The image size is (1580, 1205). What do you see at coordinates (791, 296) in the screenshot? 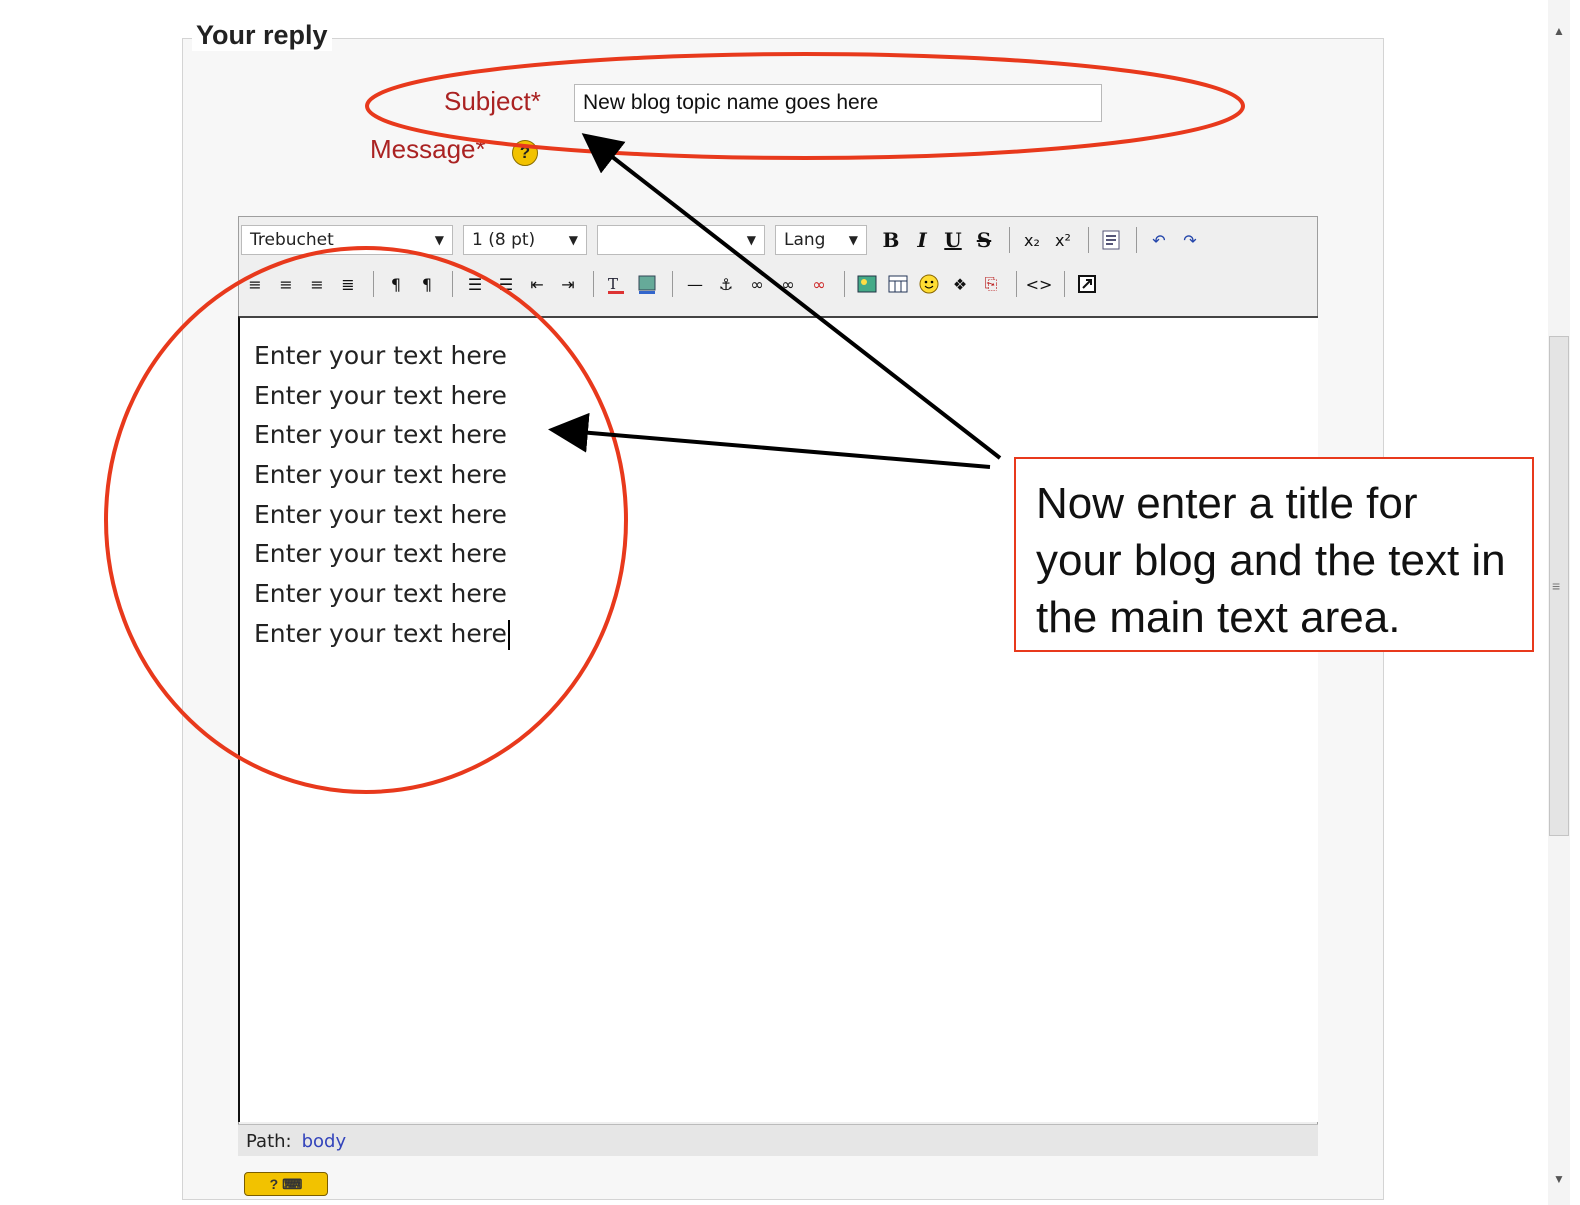
I see `arrow-to-subject` at bounding box center [791, 296].